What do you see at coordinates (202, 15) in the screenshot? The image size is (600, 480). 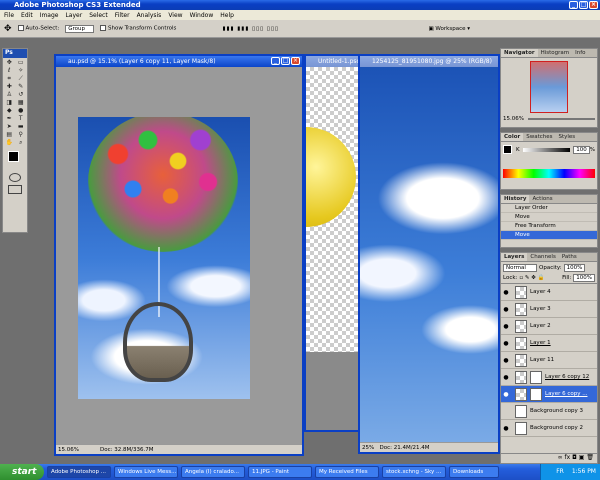 I see `menu-window: Window` at bounding box center [202, 15].